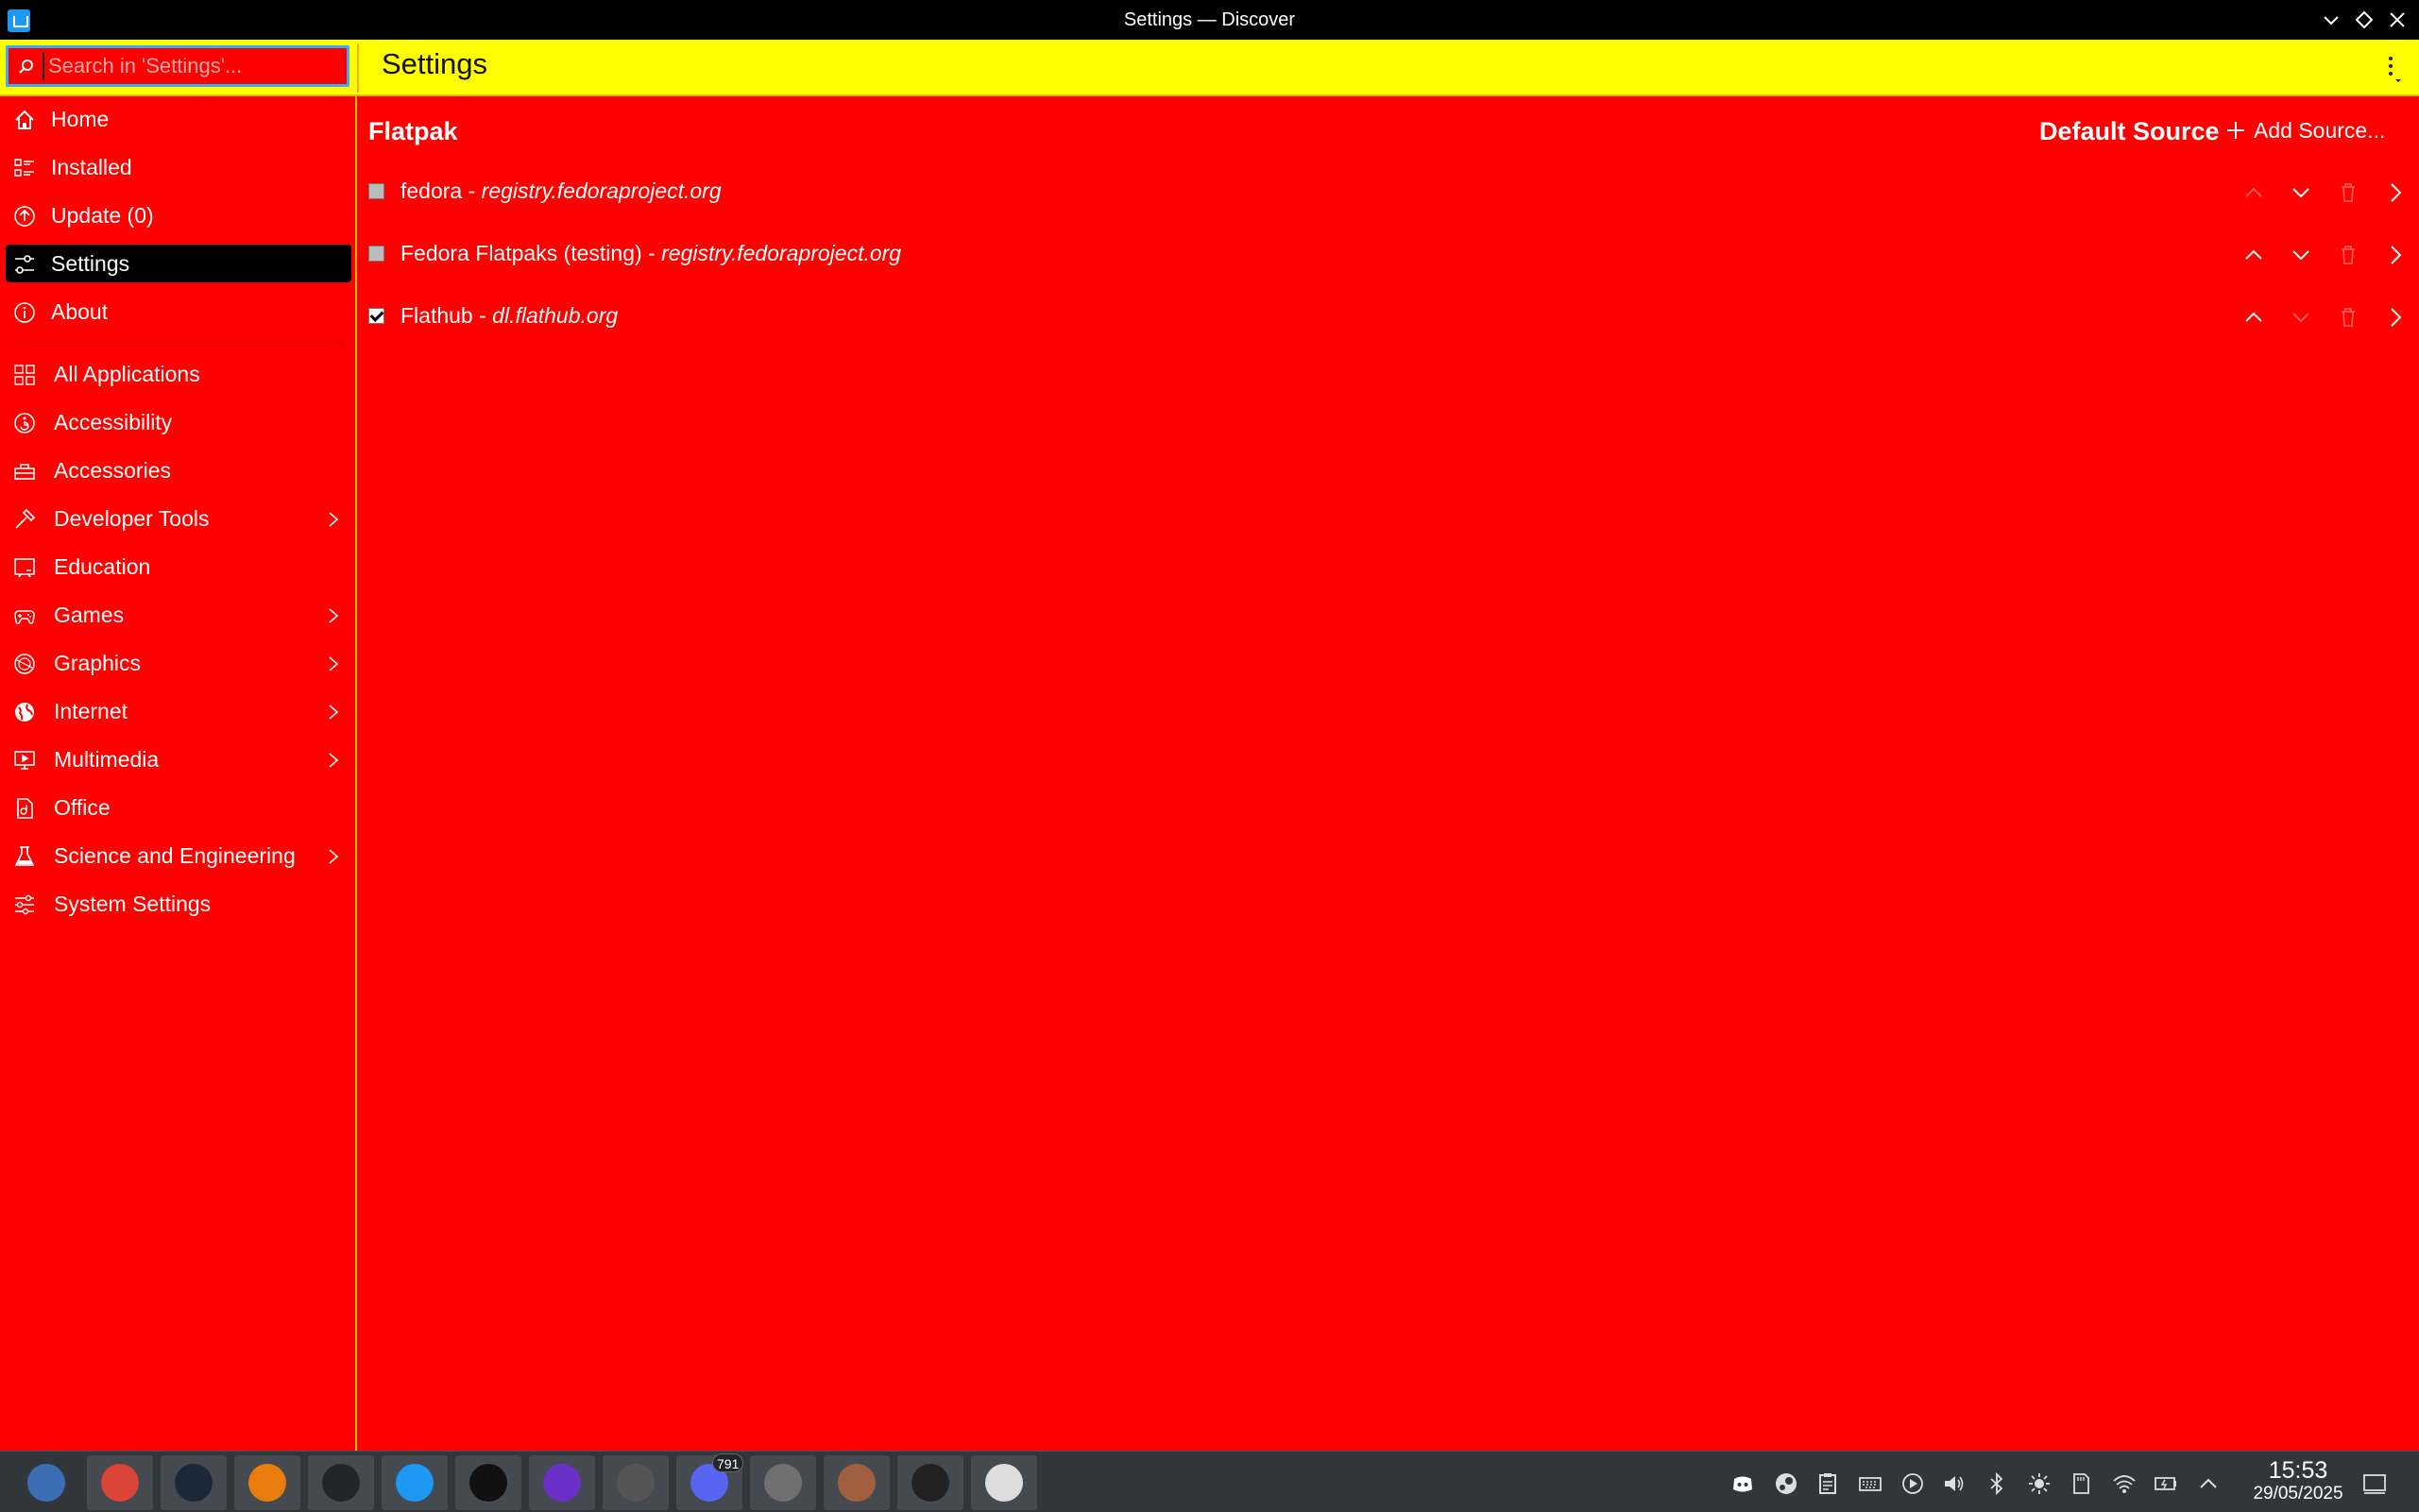 The width and height of the screenshot is (2419, 1512). I want to click on show-desktop-icon, so click(2374, 1483).